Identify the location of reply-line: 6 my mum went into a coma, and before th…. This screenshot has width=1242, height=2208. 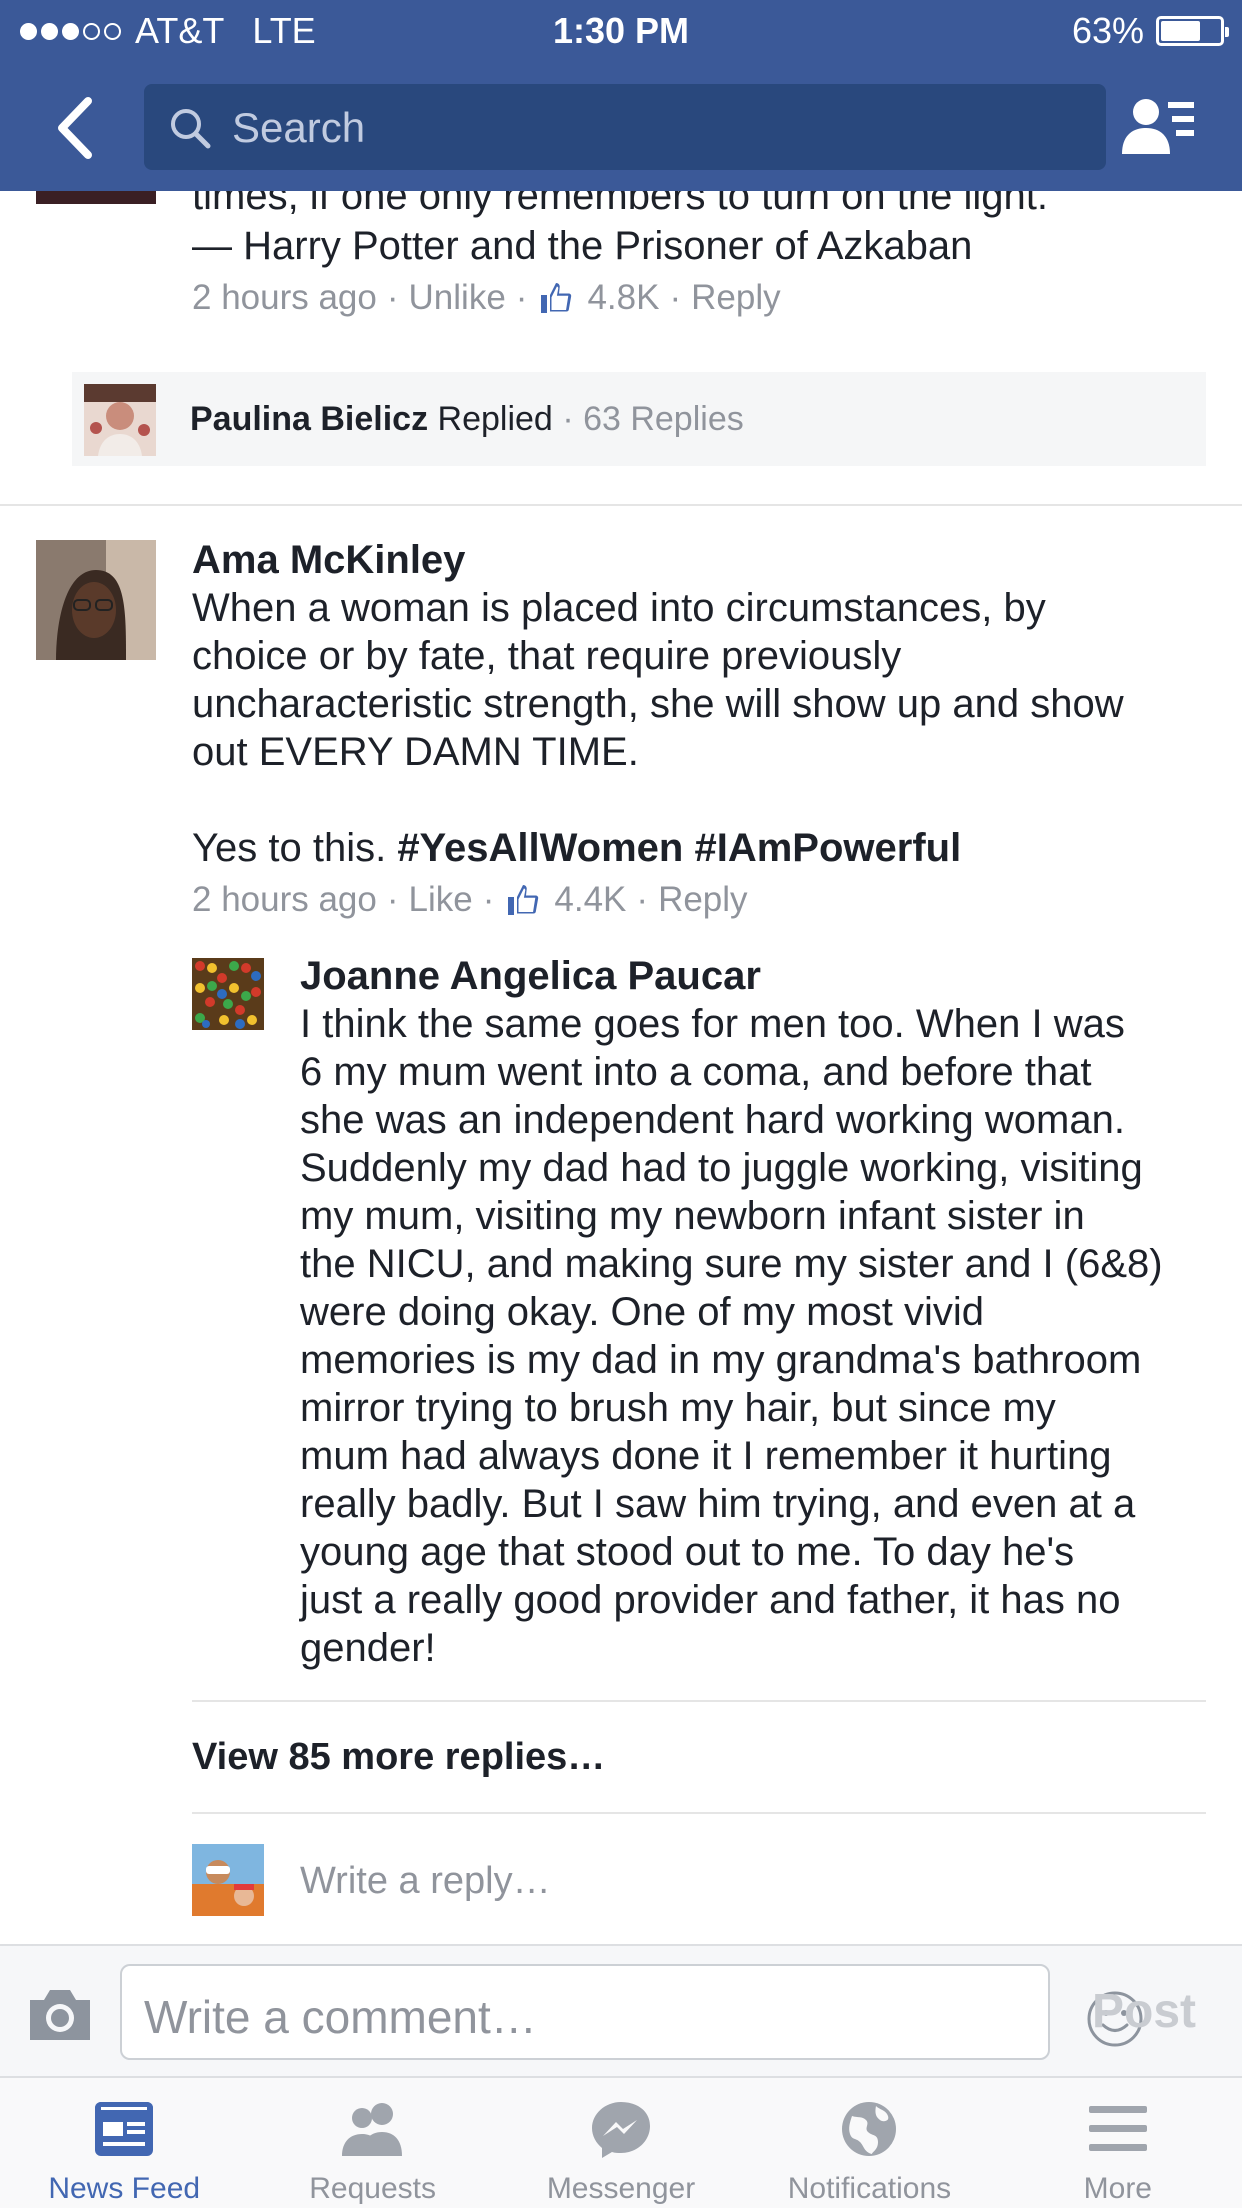
(696, 1072).